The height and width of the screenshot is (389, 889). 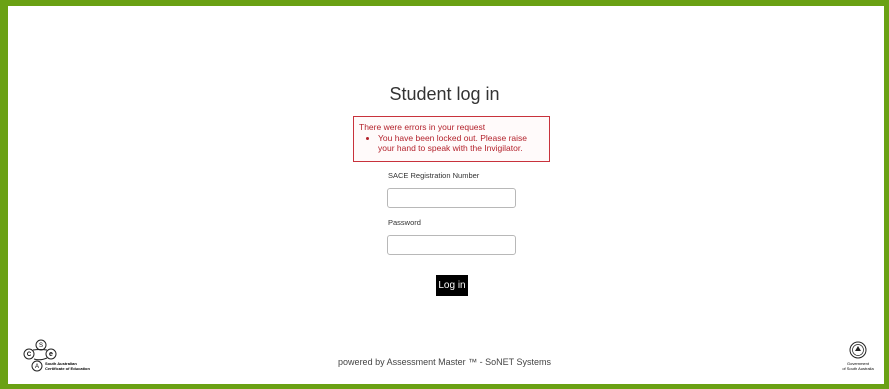 What do you see at coordinates (451, 245) in the screenshot?
I see `password-input` at bounding box center [451, 245].